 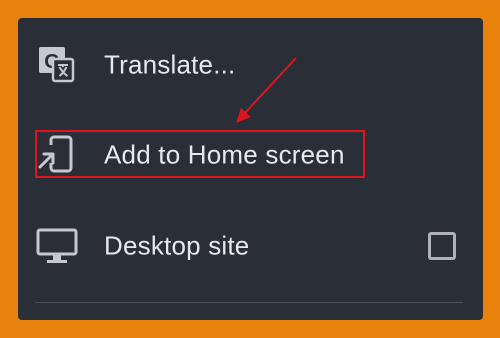 What do you see at coordinates (57, 246) in the screenshot?
I see `desktop-icon` at bounding box center [57, 246].